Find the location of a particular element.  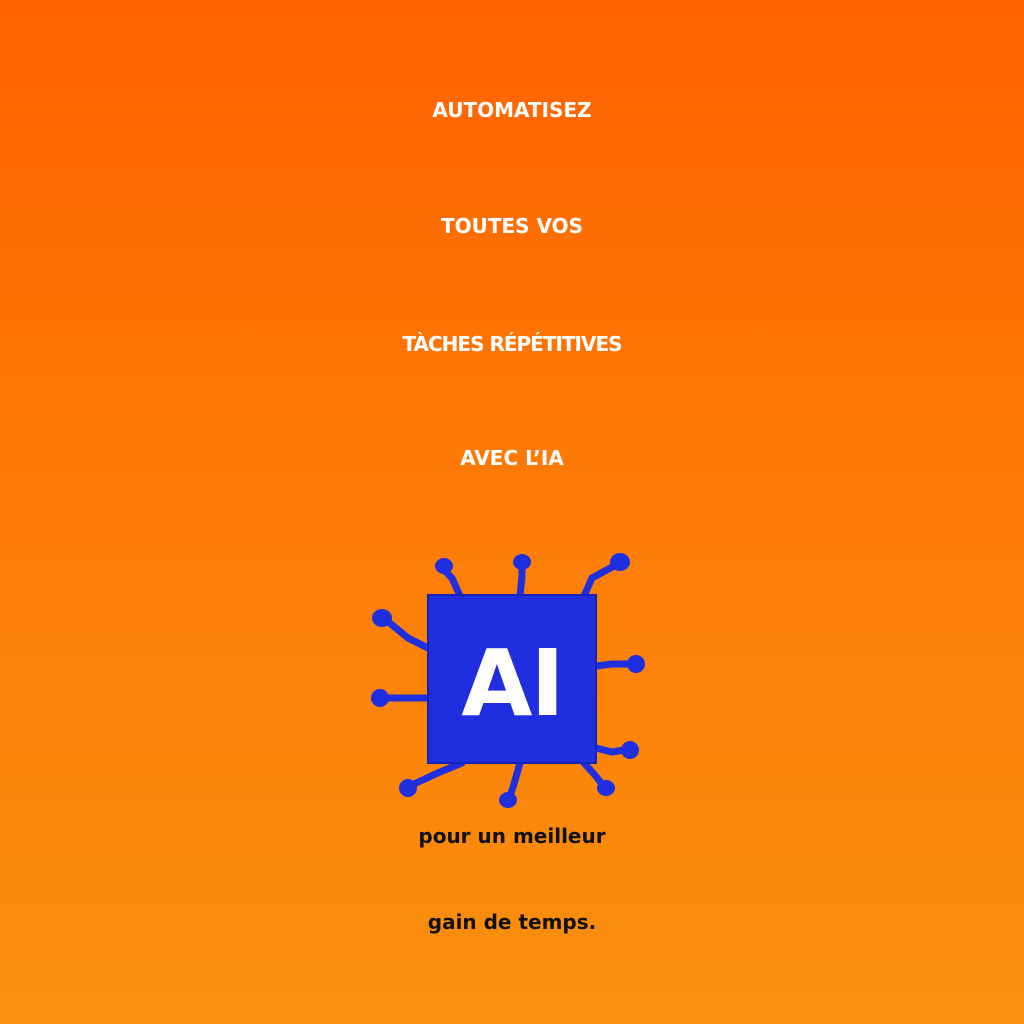

ai-chip-label: AI is located at coordinates (512, 683).